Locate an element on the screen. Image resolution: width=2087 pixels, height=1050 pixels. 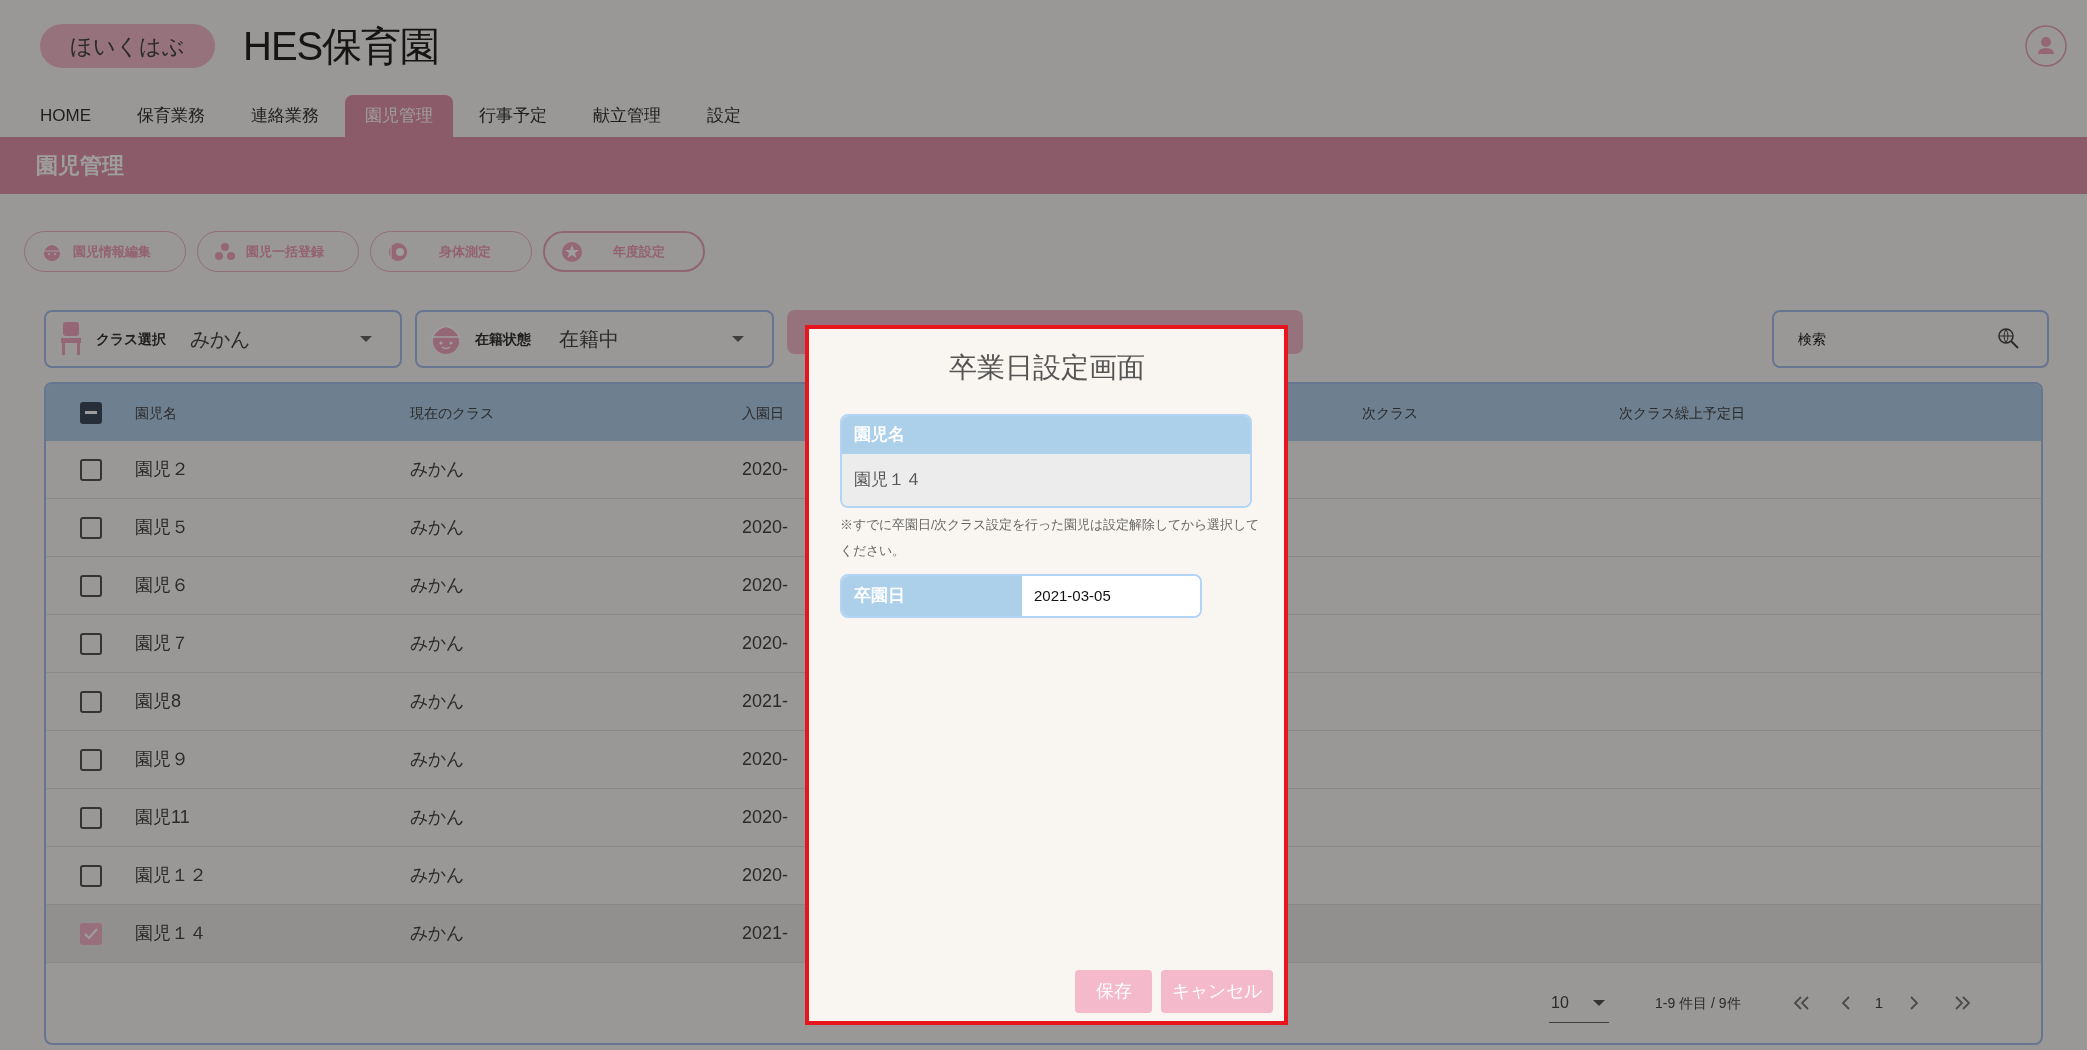
status-select: 在籍状態 在籍中 is located at coordinates (594, 339).